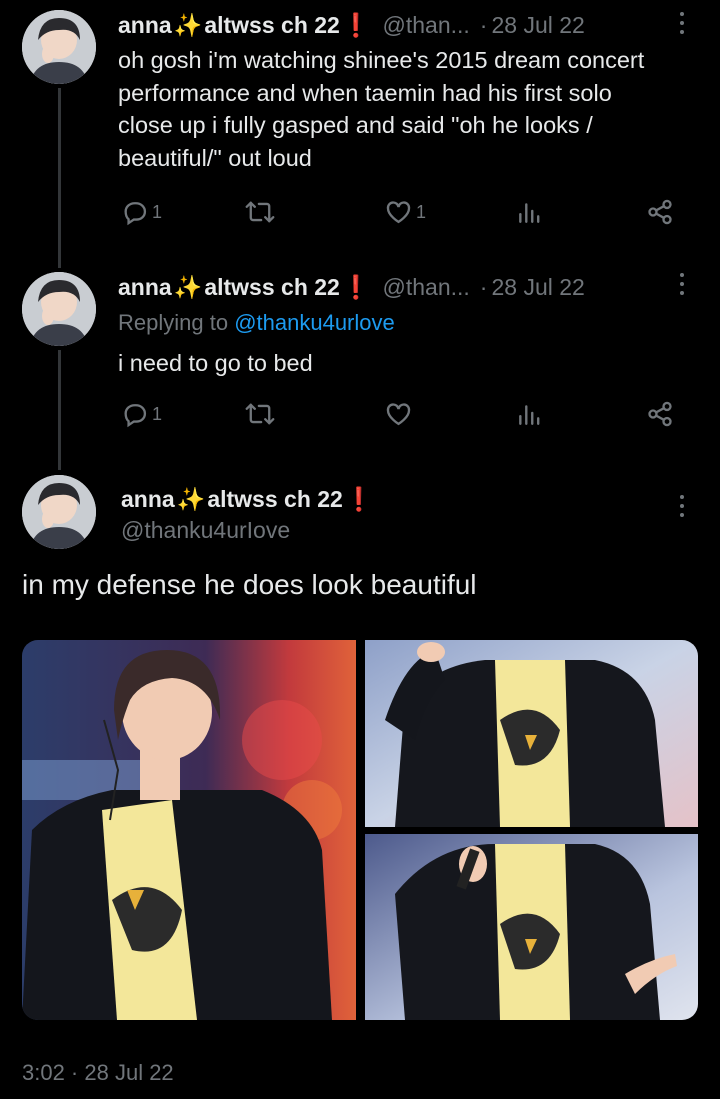 The width and height of the screenshot is (720, 1099). I want to click on replying-to: Replying to @thanku4urlove, so click(256, 323).